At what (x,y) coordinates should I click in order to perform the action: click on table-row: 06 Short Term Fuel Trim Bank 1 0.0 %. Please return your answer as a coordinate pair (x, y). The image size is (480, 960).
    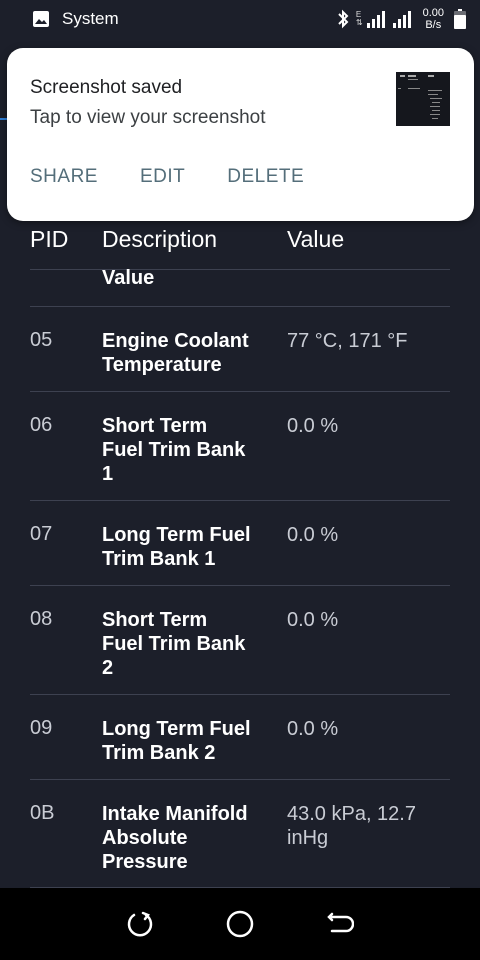
    Looking at the image, I should click on (240, 446).